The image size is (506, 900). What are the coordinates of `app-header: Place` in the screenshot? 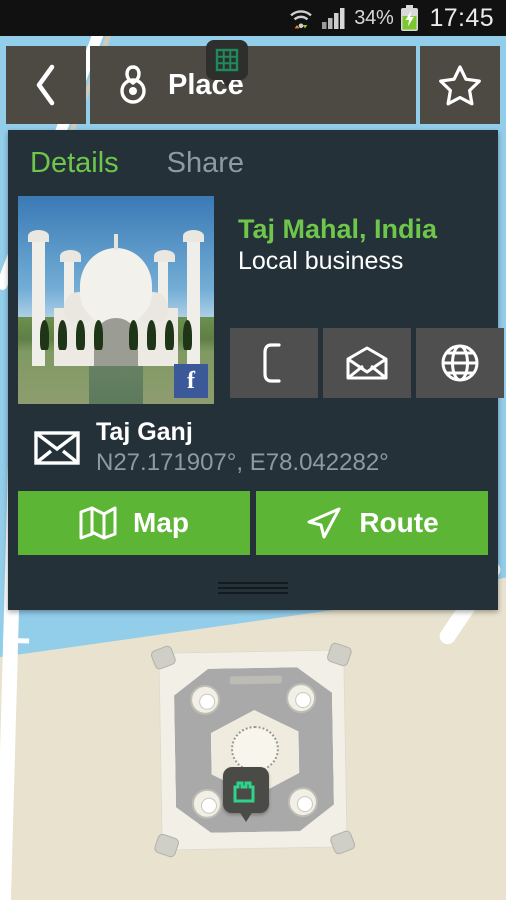 It's located at (253, 85).